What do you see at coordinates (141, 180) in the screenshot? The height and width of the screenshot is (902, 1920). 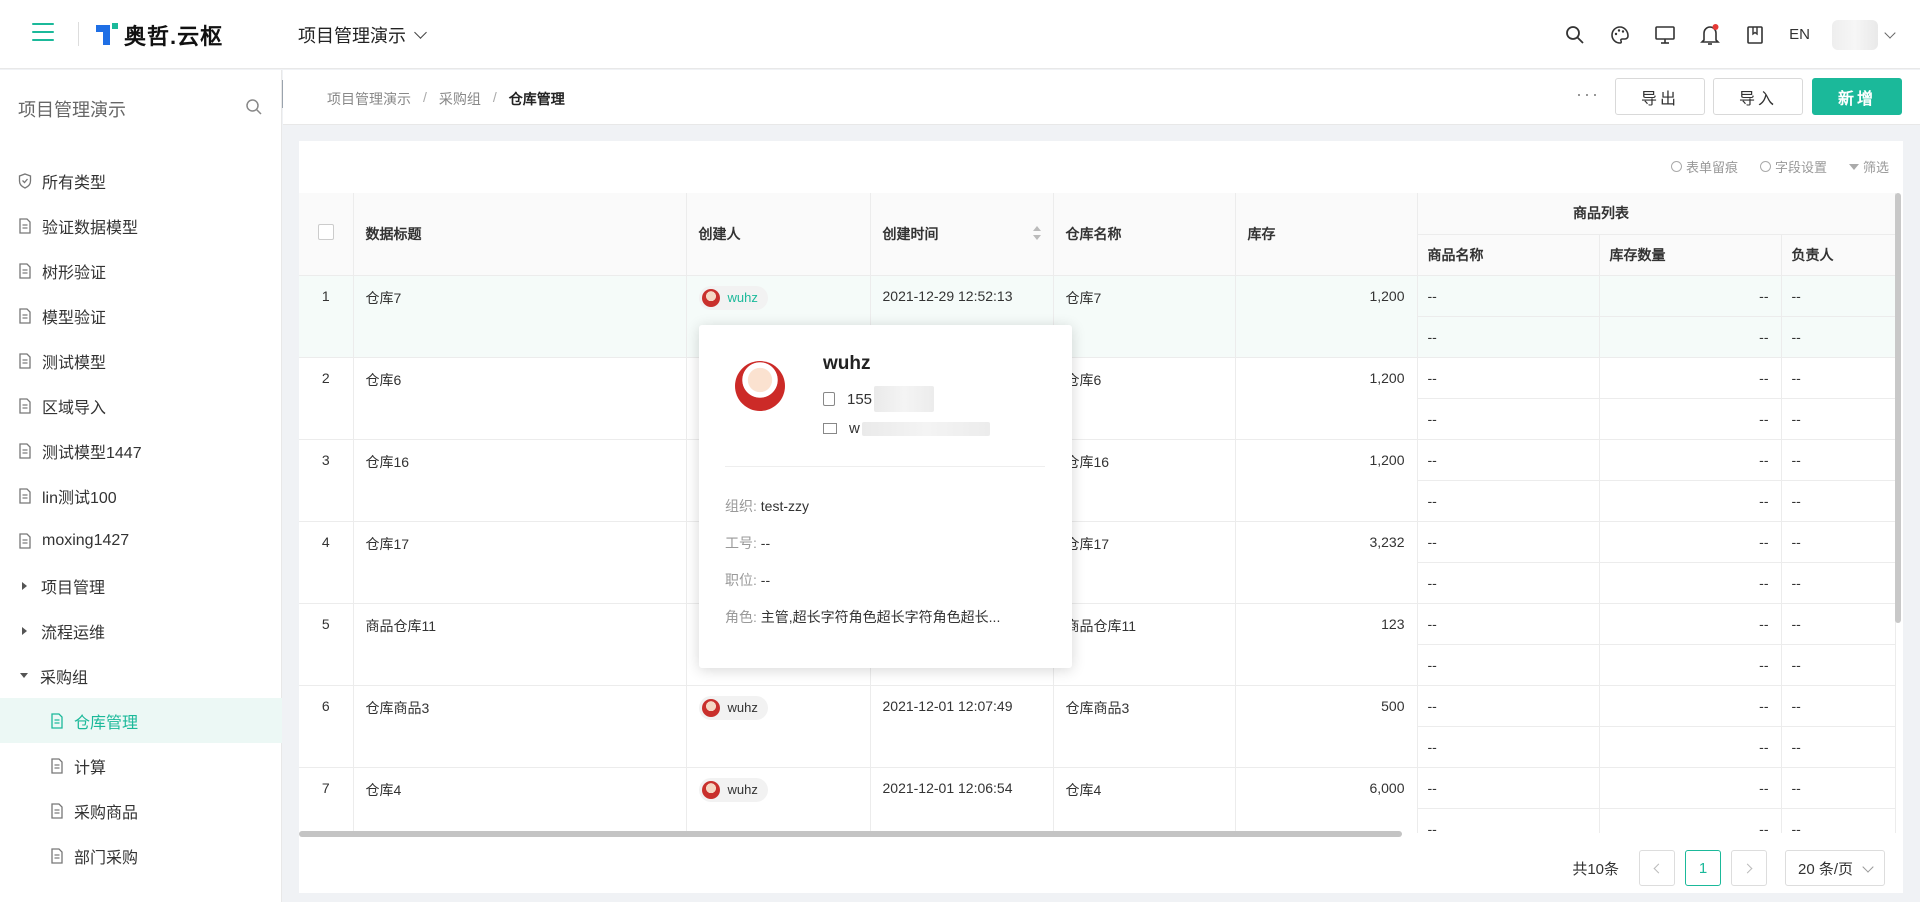 I see `sidebar-item: 所有类型` at bounding box center [141, 180].